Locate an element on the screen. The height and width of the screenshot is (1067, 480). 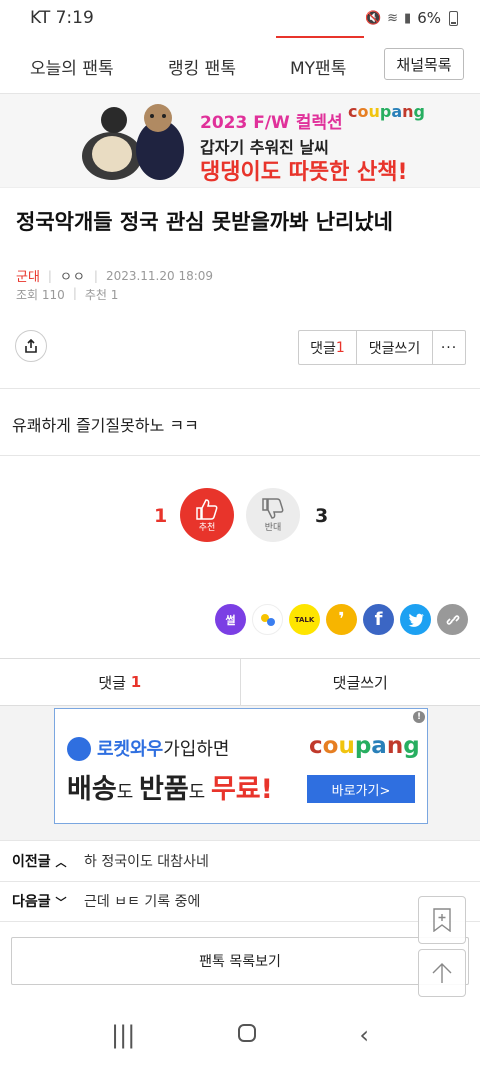
tab-ranking: 랭킹 팬톡 is located at coordinates (202, 66).